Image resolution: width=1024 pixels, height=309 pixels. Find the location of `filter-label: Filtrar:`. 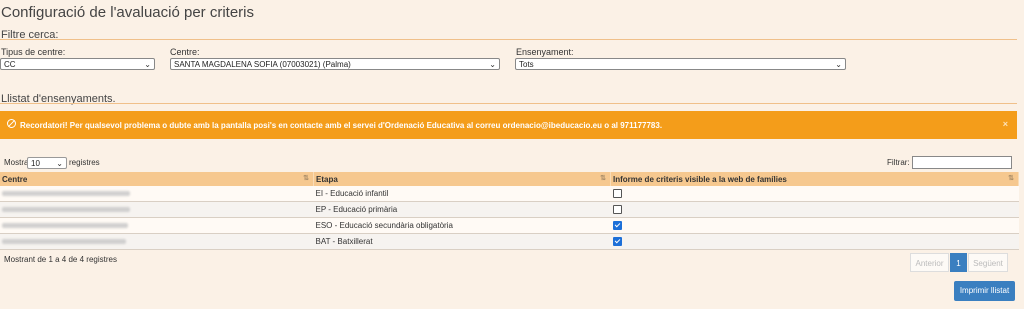

filter-label: Filtrar: is located at coordinates (898, 162).